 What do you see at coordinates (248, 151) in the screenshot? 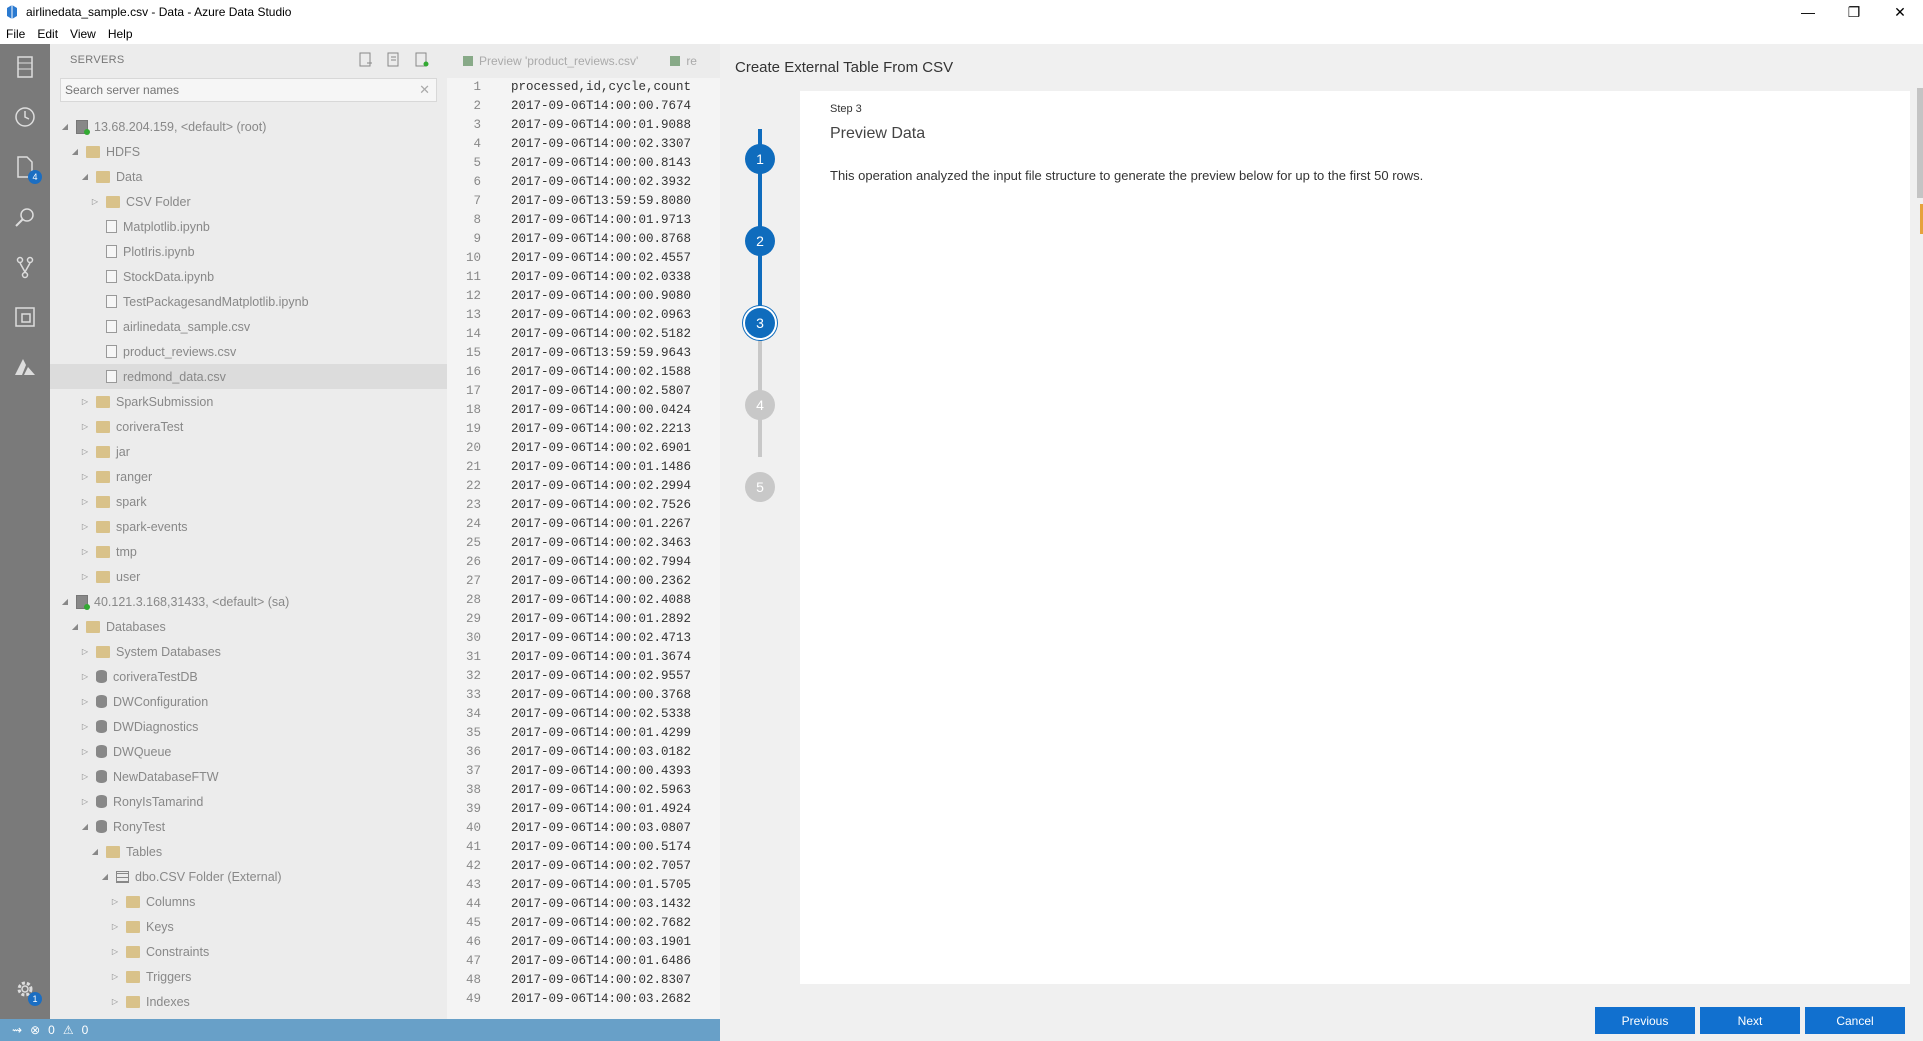
I see `tree-item: ◢ HDFS` at bounding box center [248, 151].